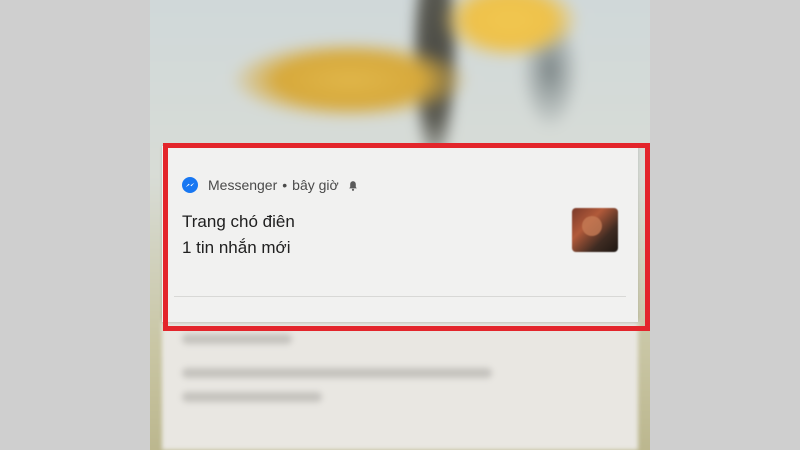 This screenshot has width=800, height=450. Describe the element at coordinates (595, 230) in the screenshot. I see `contact-avatar-thumbnail` at that location.